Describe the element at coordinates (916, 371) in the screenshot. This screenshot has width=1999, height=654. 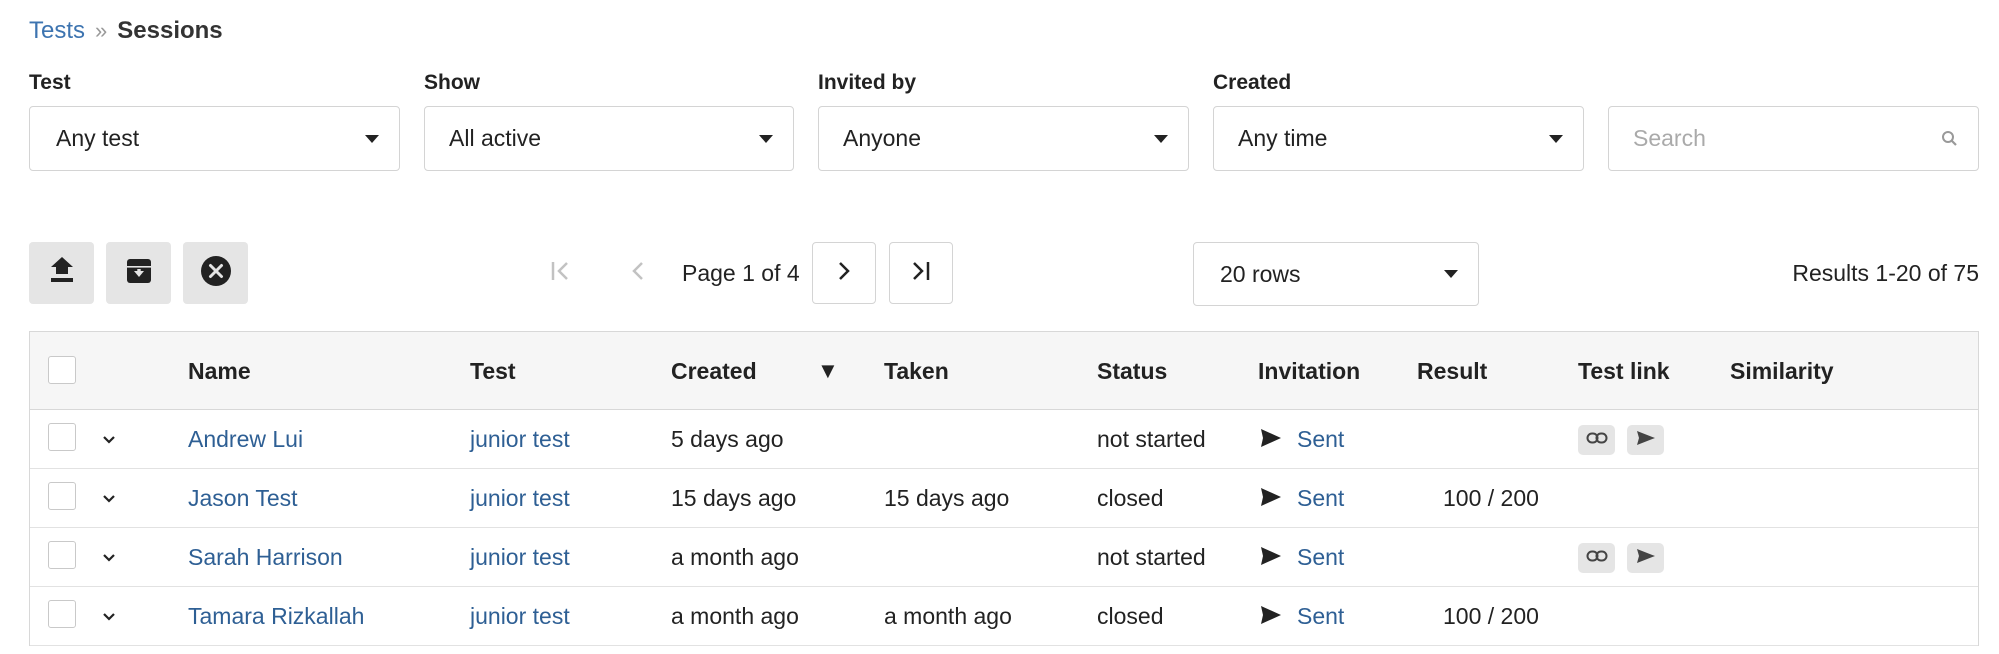
I see `column-header-taken: Taken` at that location.